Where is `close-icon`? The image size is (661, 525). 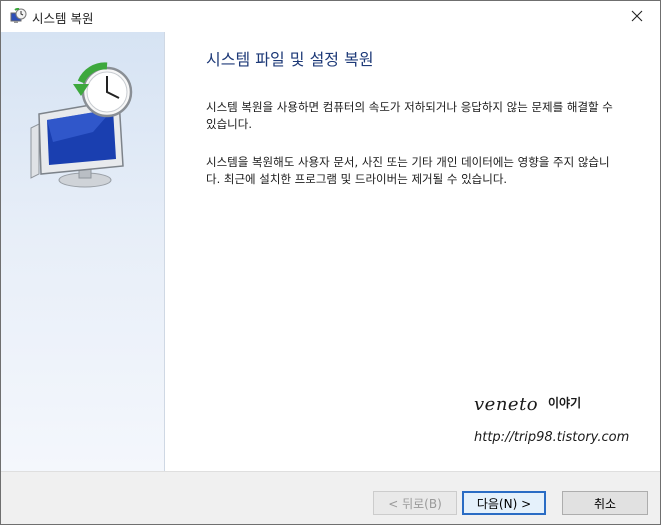 close-icon is located at coordinates (637, 16).